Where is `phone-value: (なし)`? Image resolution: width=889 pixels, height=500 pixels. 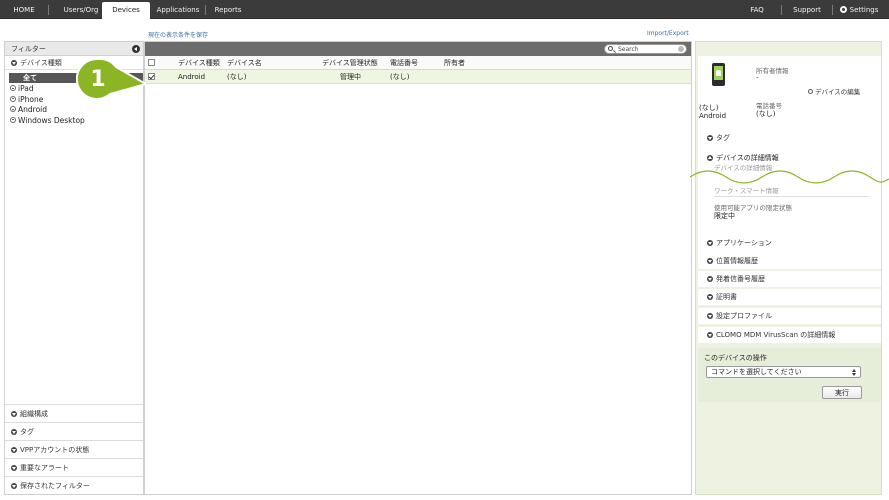 phone-value: (なし) is located at coordinates (766, 114).